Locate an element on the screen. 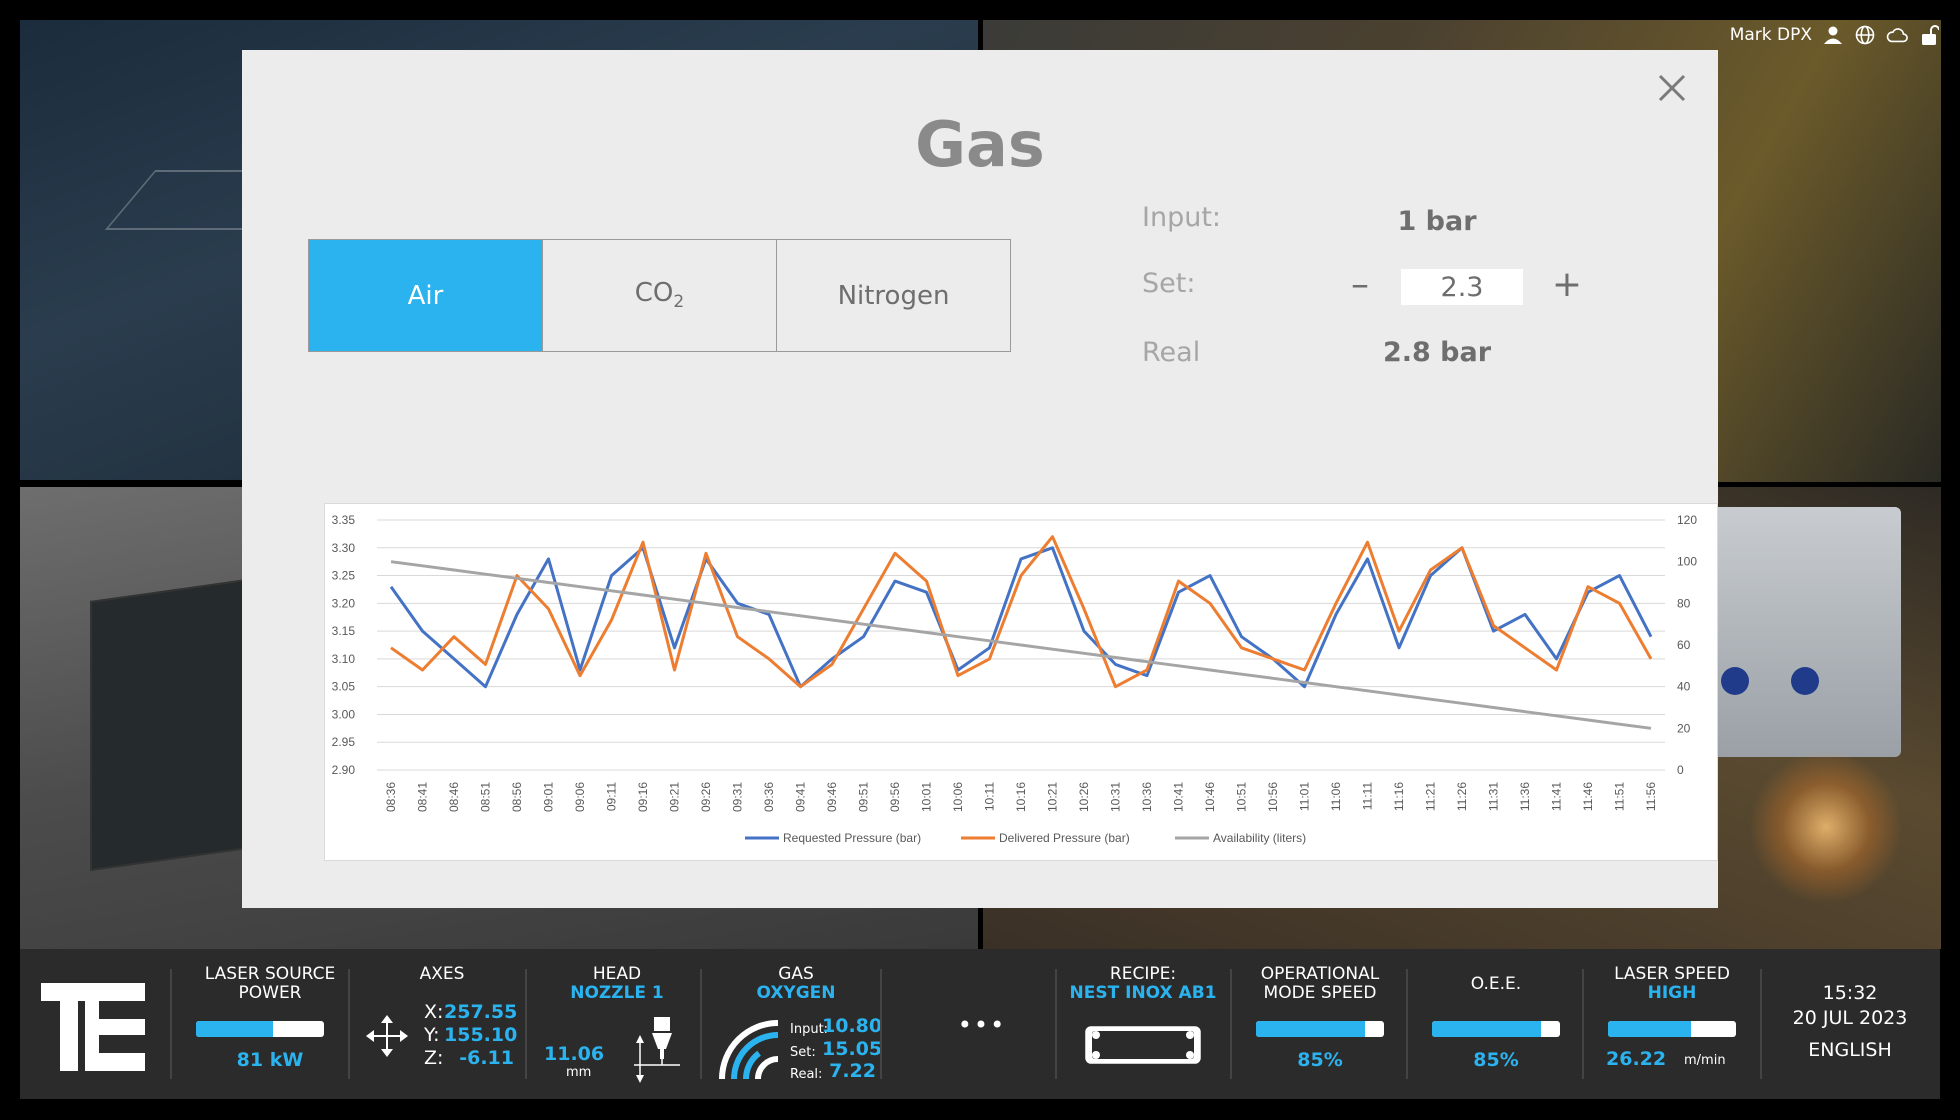  x-tick-label: 10:06 is located at coordinates (958, 797).